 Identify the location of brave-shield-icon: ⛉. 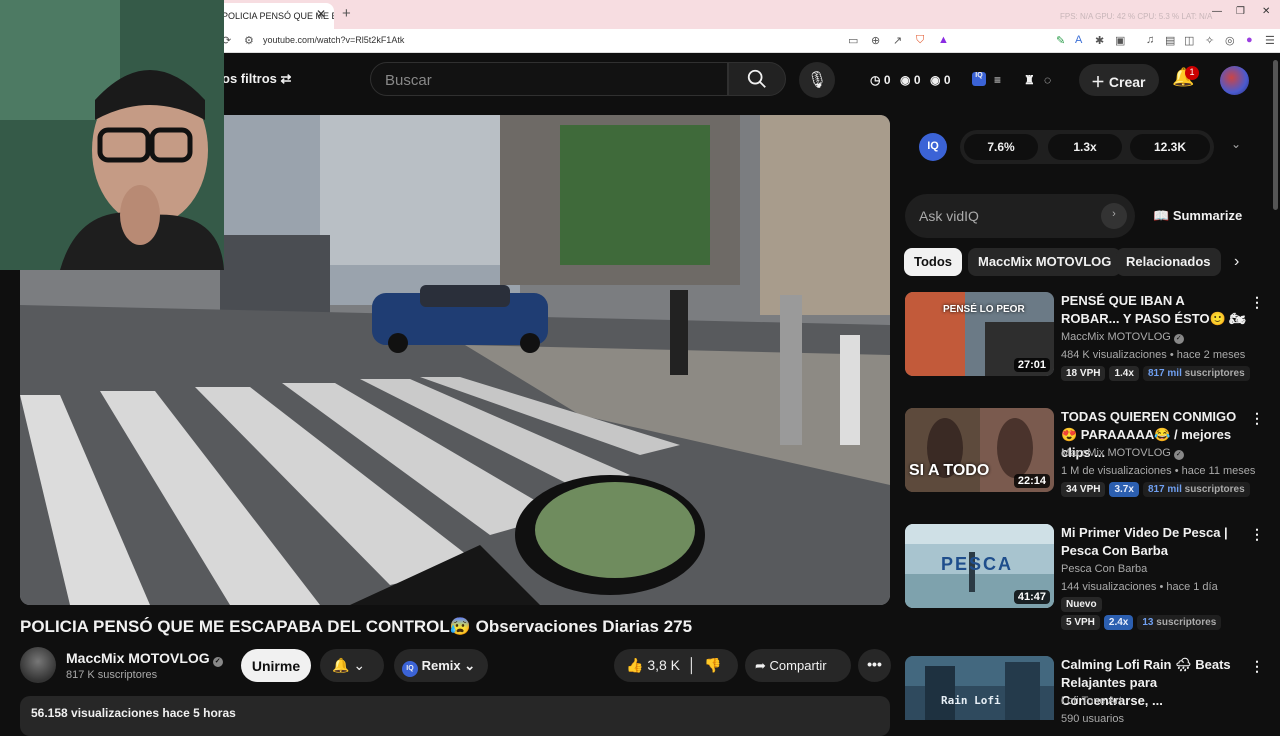
(920, 40).